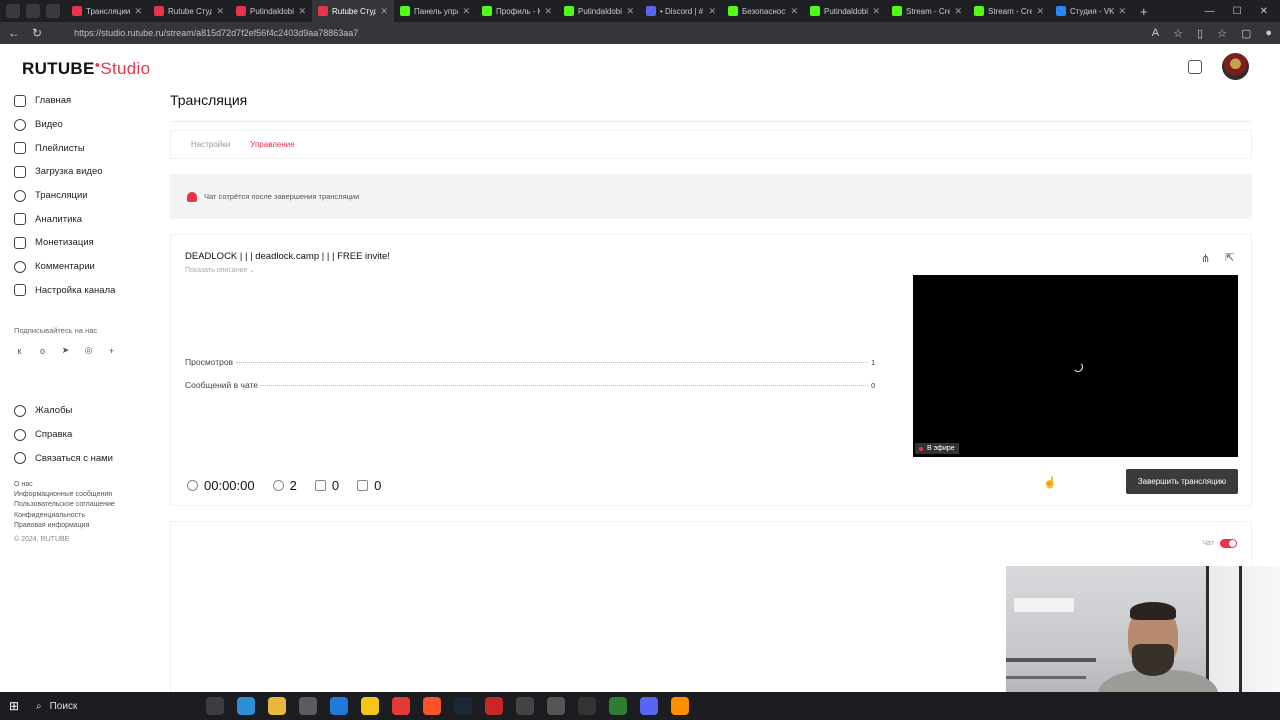 The width and height of the screenshot is (1280, 720). Describe the element at coordinates (1200, 33) in the screenshot. I see `split-view-icon: ▯` at that location.